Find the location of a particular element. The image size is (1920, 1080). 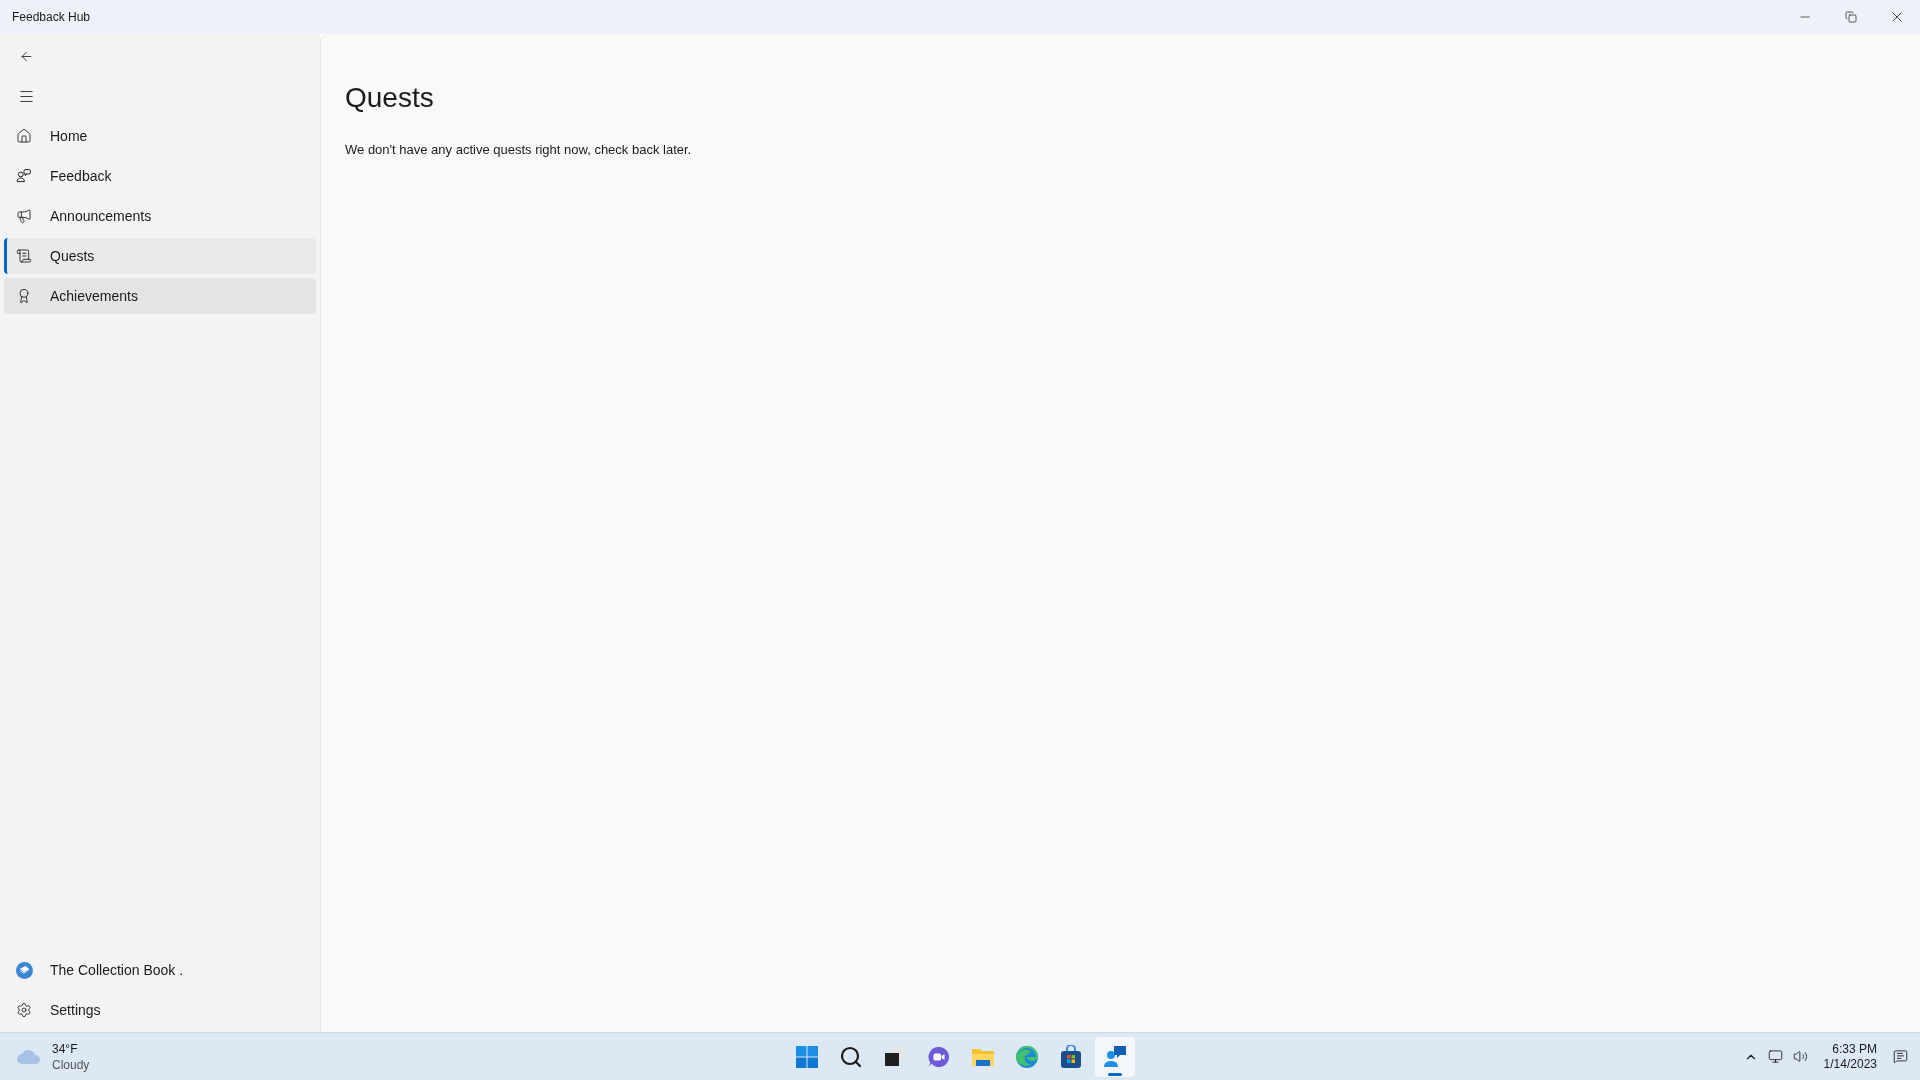

nav-item: Quests is located at coordinates (160, 256).